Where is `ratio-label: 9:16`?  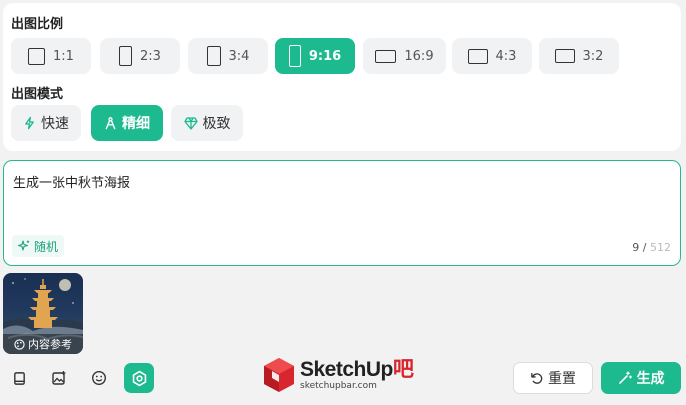 ratio-label: 9:16 is located at coordinates (325, 56).